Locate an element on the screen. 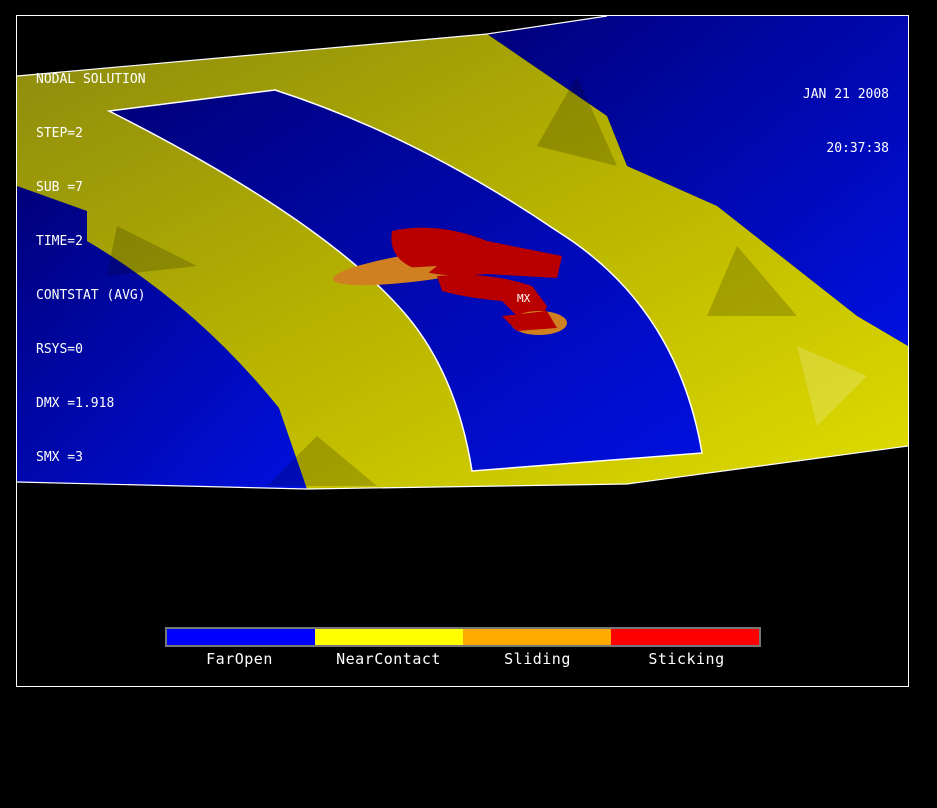 The height and width of the screenshot is (808, 937). legend-label-sticking: Sticking is located at coordinates (686, 659).